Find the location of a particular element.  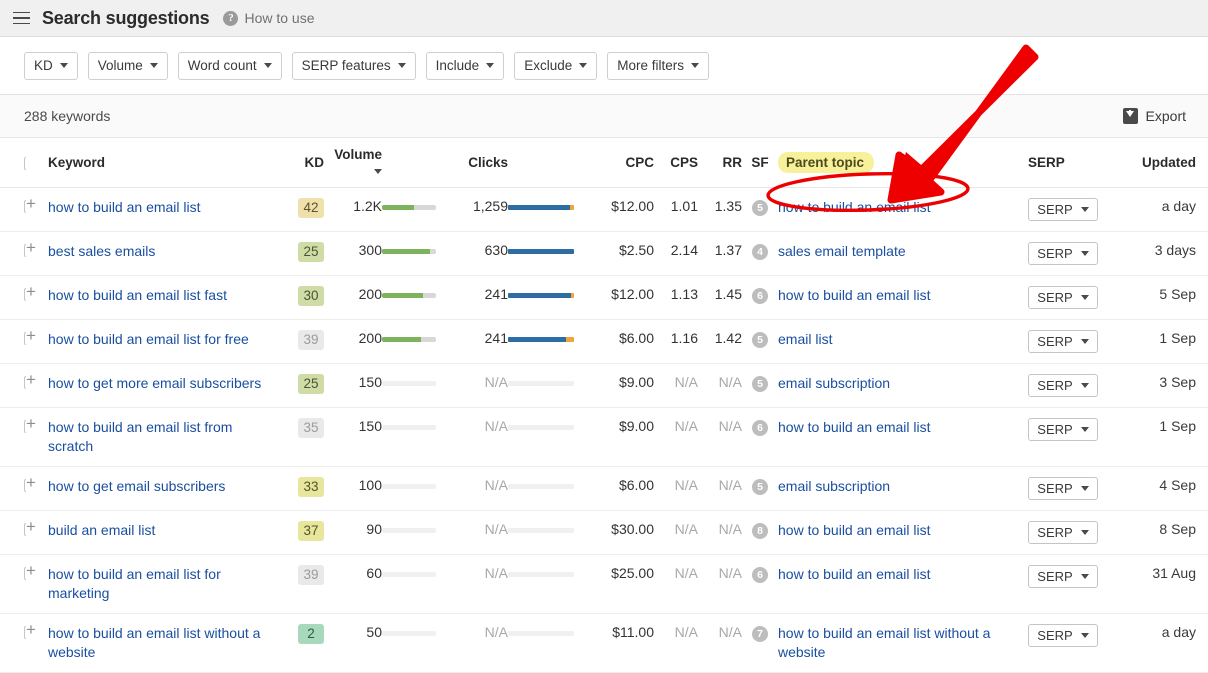

keyword-link: how to build an email list is located at coordinates (124, 207).